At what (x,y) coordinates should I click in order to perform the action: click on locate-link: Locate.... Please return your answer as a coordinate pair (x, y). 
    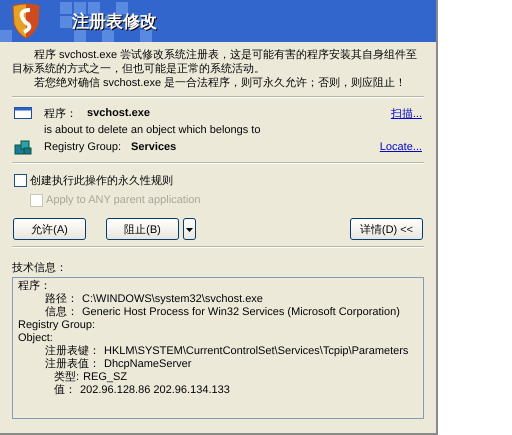
    Looking at the image, I should click on (401, 147).